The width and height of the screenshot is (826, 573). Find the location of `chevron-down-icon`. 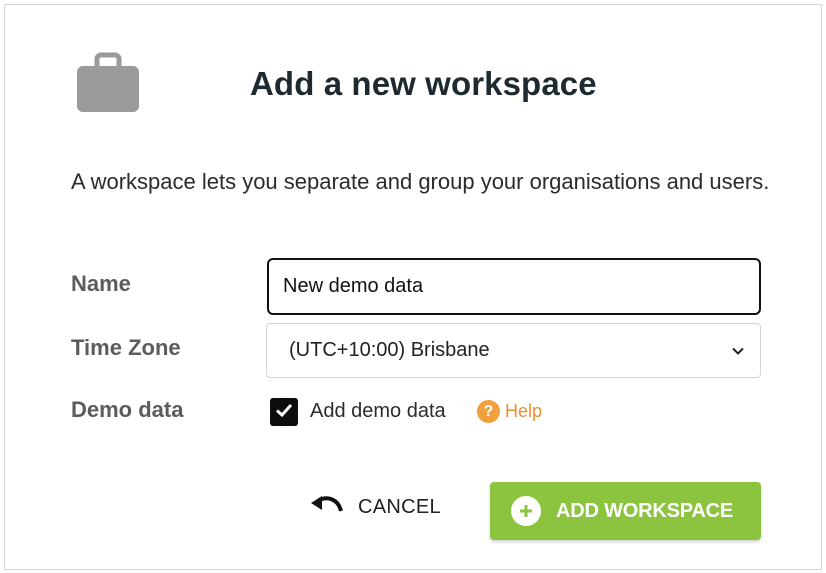

chevron-down-icon is located at coordinates (738, 351).